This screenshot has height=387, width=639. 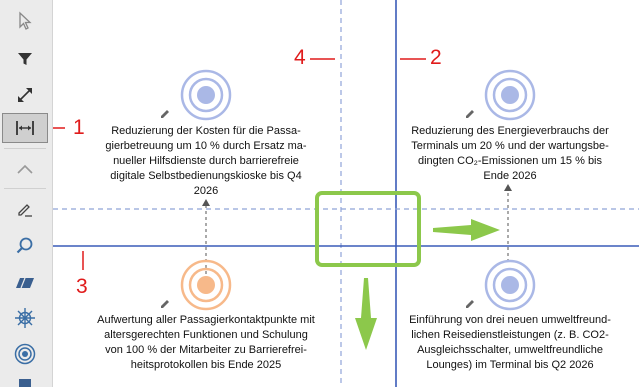 What do you see at coordinates (206, 131) in the screenshot?
I see `node-text-line: Reduzierung der Kosten für die Passa-` at bounding box center [206, 131].